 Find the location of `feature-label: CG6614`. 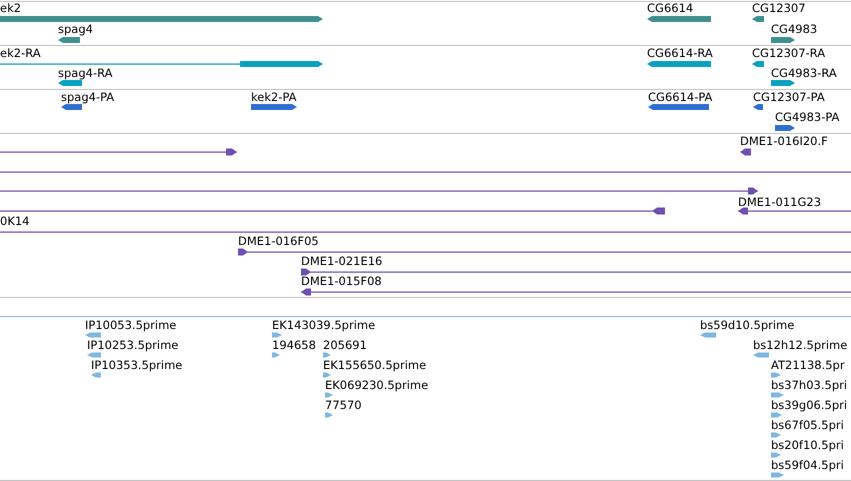

feature-label: CG6614 is located at coordinates (670, 8).